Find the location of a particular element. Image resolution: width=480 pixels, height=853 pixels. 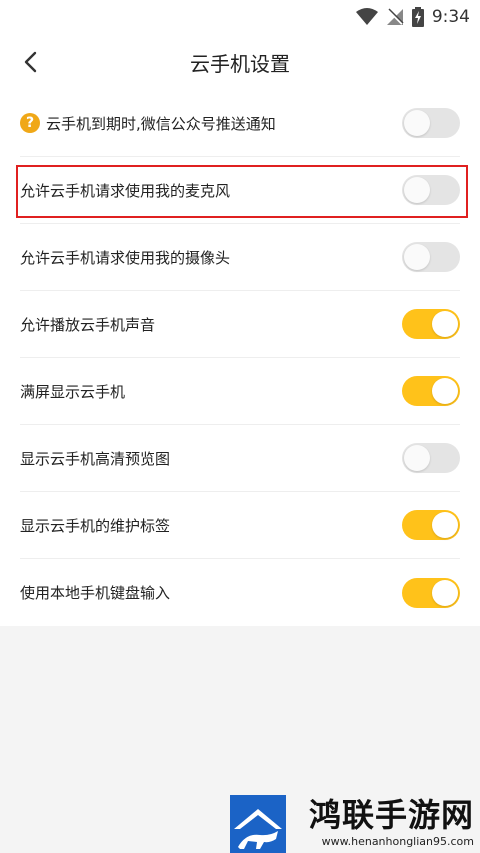

setting-label: 满屏显示云手机 is located at coordinates (73, 391).